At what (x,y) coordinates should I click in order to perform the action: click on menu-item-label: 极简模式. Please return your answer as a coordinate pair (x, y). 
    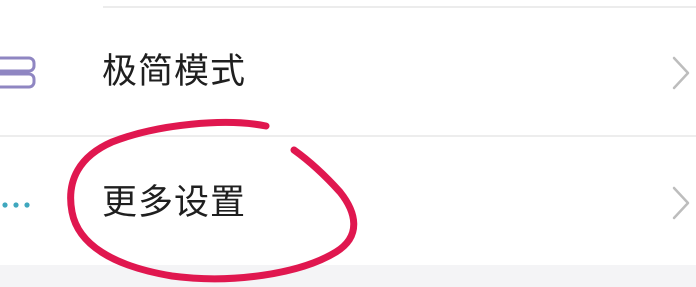
    Looking at the image, I should click on (174, 72).